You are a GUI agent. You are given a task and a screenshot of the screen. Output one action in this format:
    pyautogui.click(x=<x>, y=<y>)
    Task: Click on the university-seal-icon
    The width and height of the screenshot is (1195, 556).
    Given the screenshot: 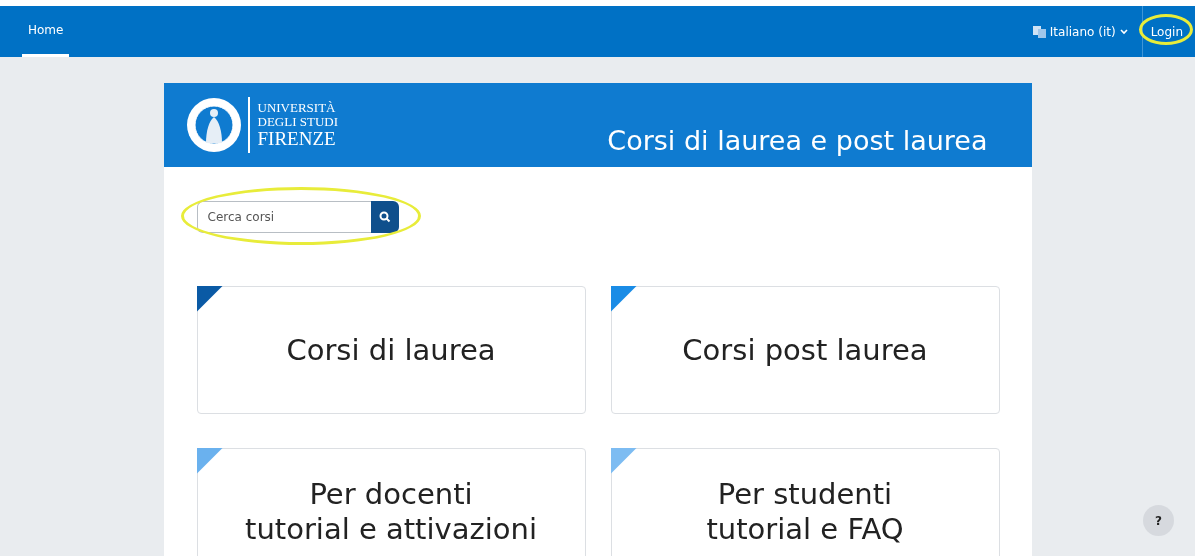 What is the action you would take?
    pyautogui.click(x=213, y=125)
    